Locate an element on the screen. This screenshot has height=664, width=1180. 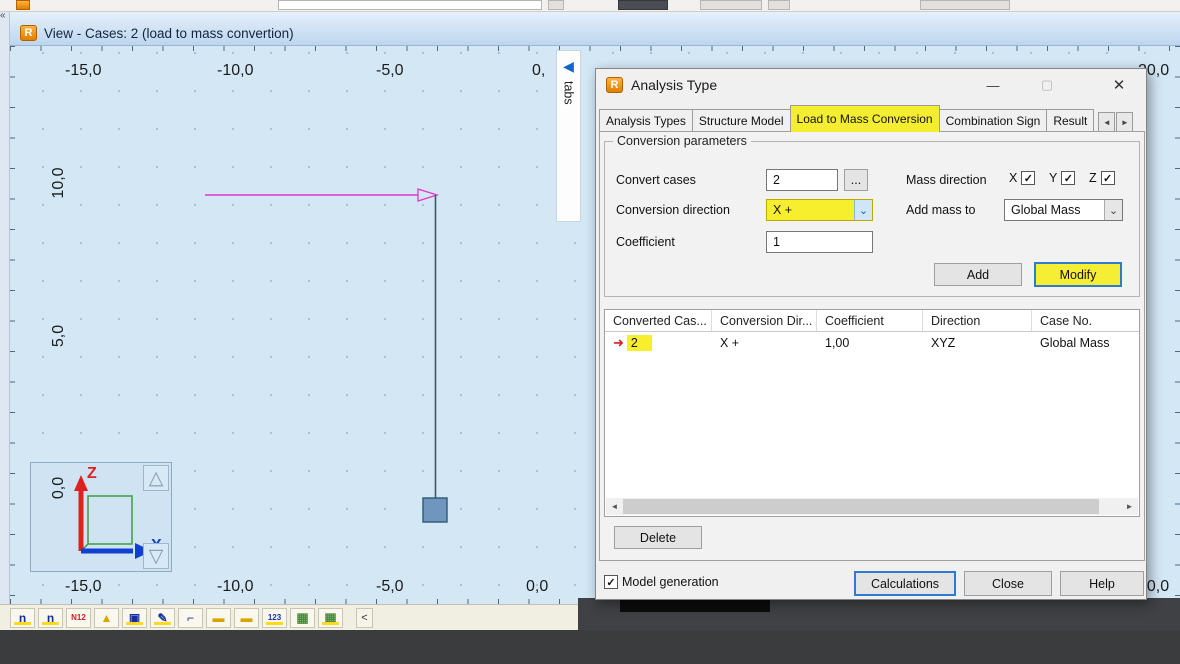
coefficient-label: Coefficient is located at coordinates (645, 242).